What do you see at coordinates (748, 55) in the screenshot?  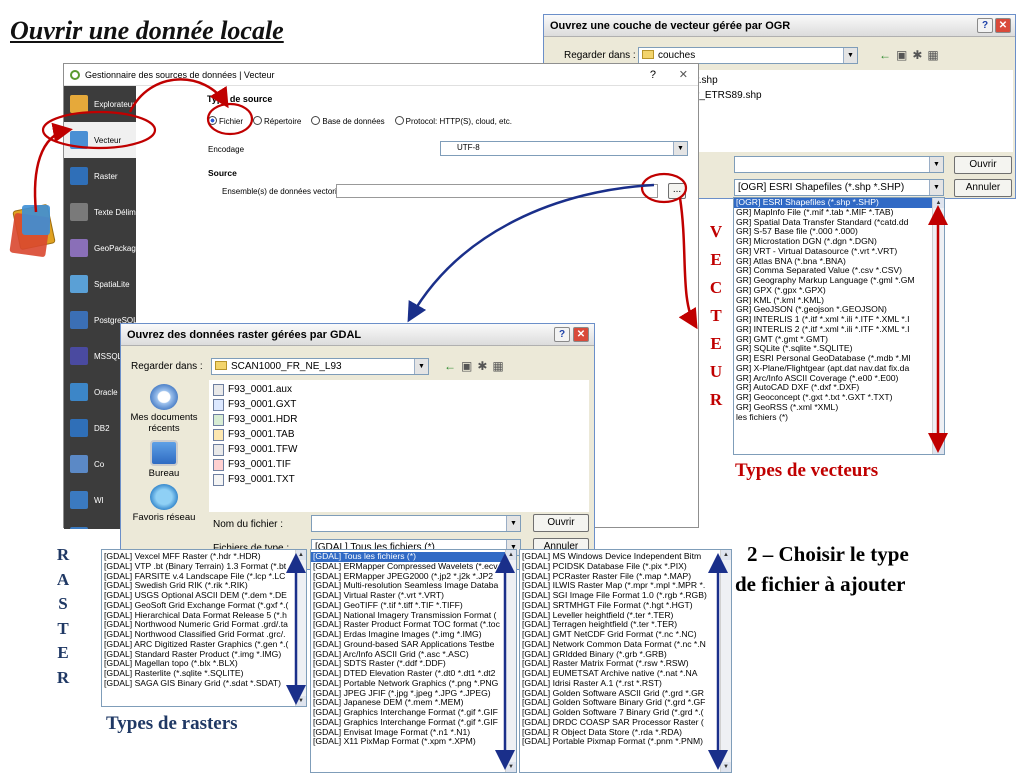 I see `lookin-combo: couches ▼` at bounding box center [748, 55].